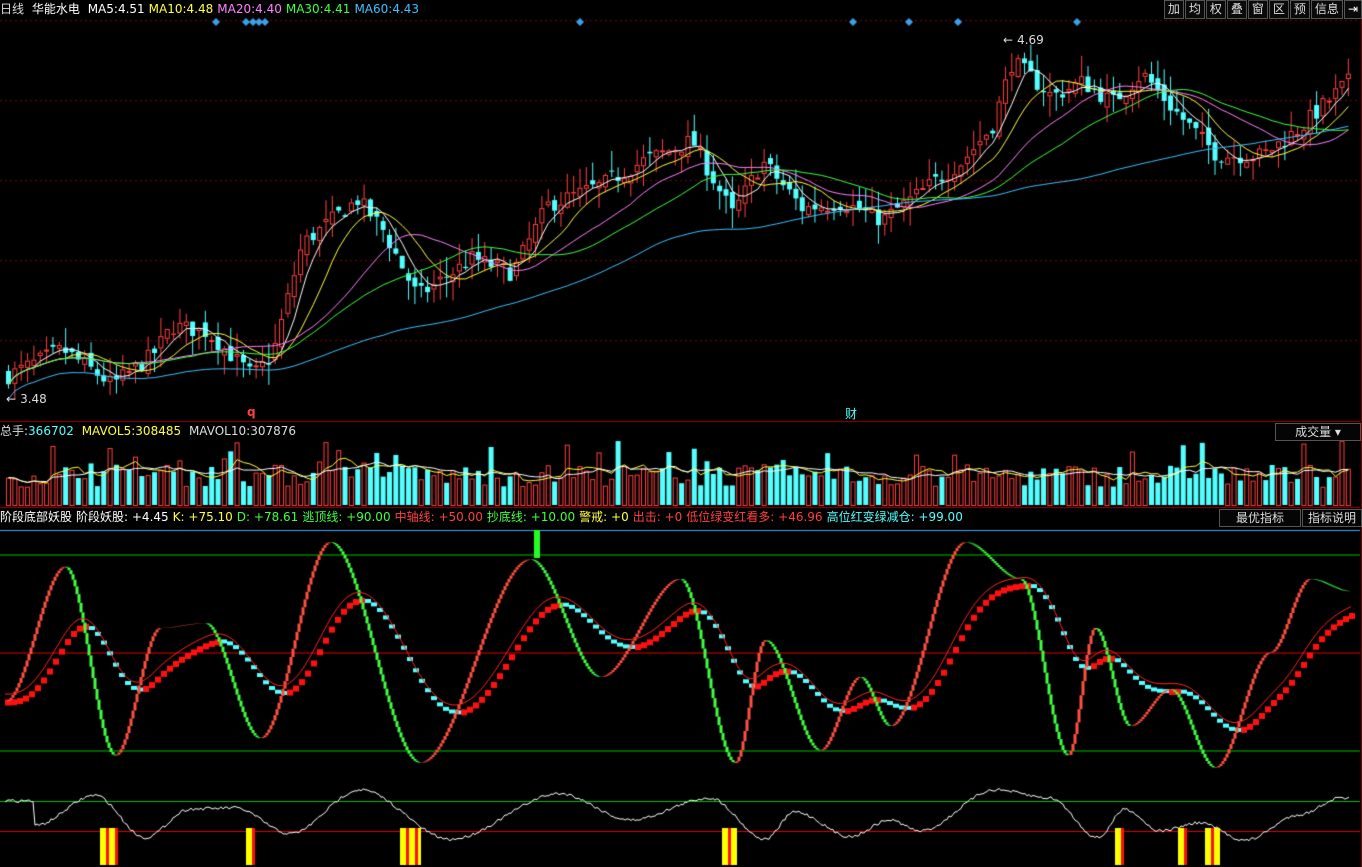 Image resolution: width=1362 pixels, height=867 pixels. I want to click on toolbar-range-button: 区, so click(1278, 9).